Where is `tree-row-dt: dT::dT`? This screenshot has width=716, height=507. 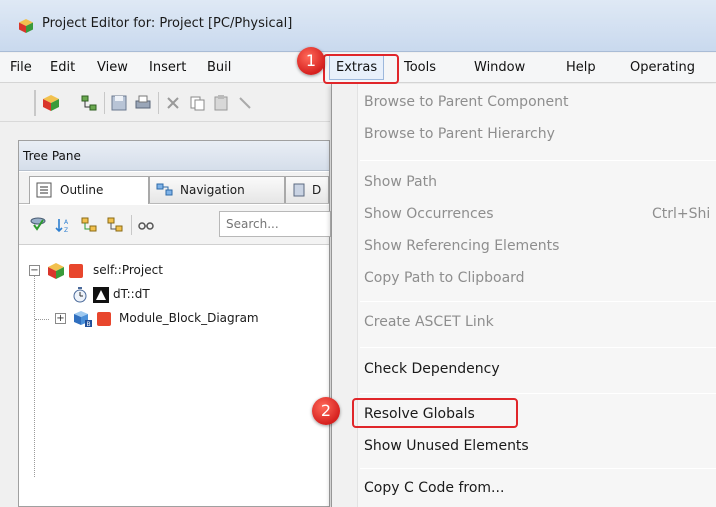
tree-row-dt: dT::dT is located at coordinates (174, 295).